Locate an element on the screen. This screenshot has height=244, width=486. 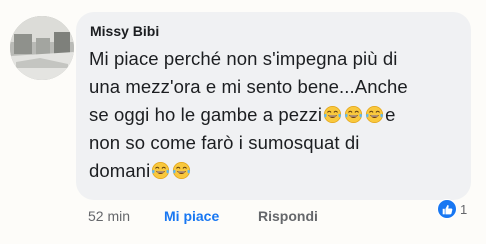
avatar-photo is located at coordinates (42, 48).